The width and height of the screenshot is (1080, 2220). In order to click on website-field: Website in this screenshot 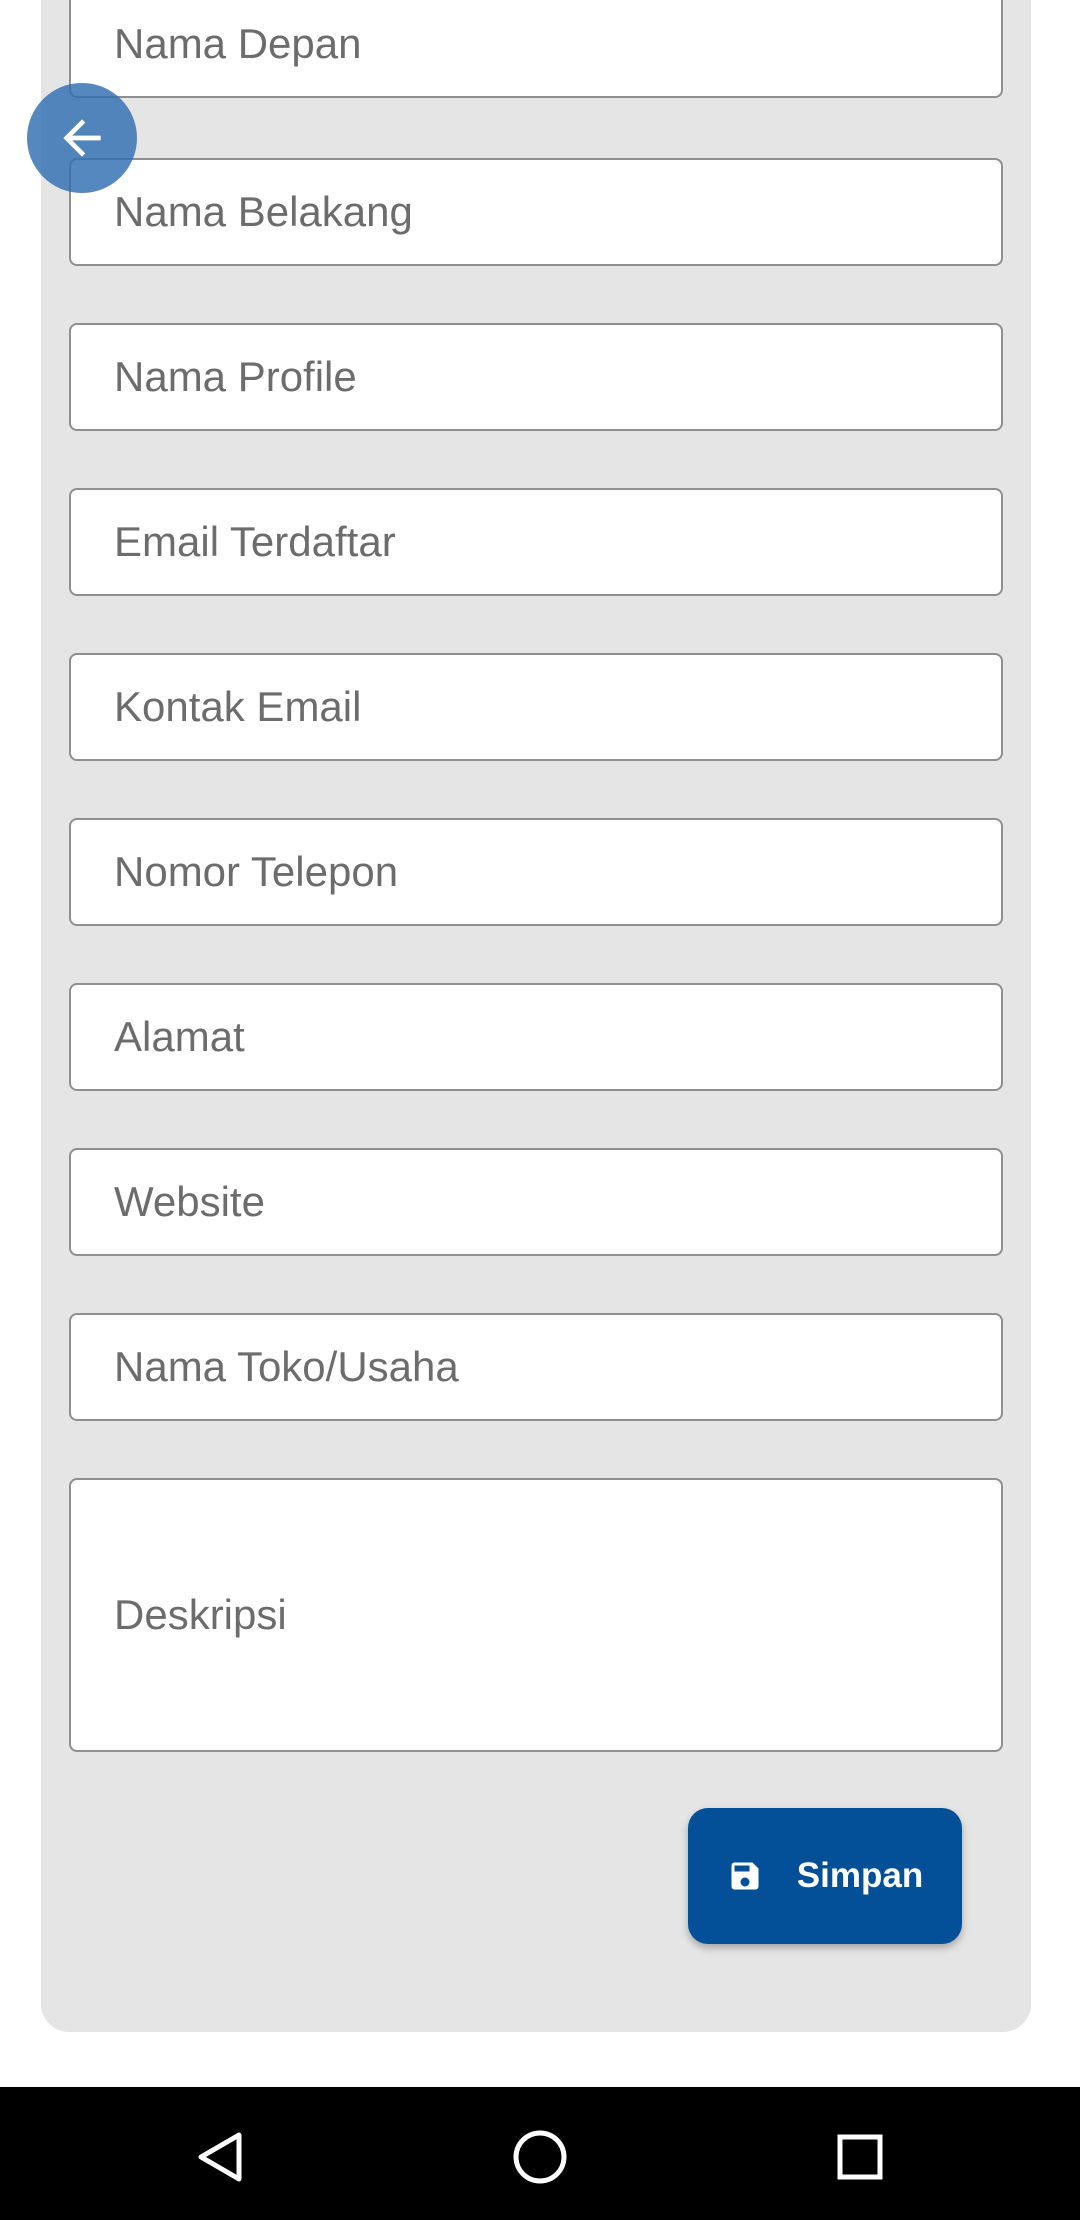, I will do `click(536, 1202)`.